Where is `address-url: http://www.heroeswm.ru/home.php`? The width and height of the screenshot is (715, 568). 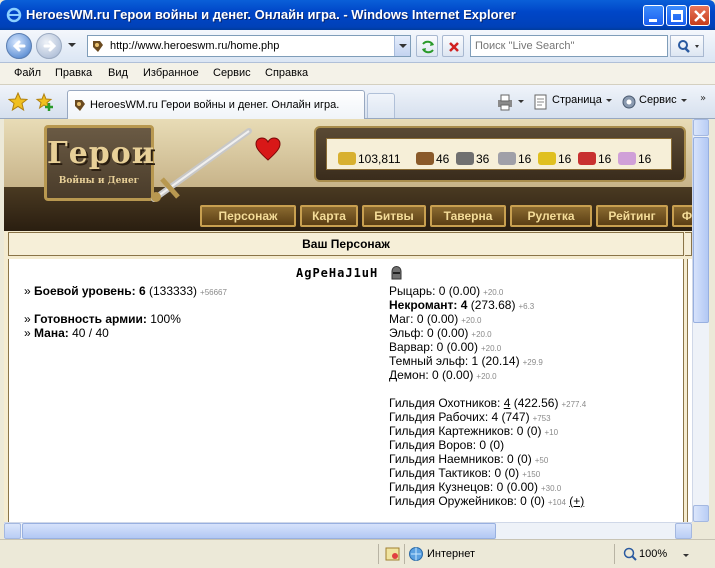
address-url: http://www.heroeswm.ru/home.php is located at coordinates (194, 46).